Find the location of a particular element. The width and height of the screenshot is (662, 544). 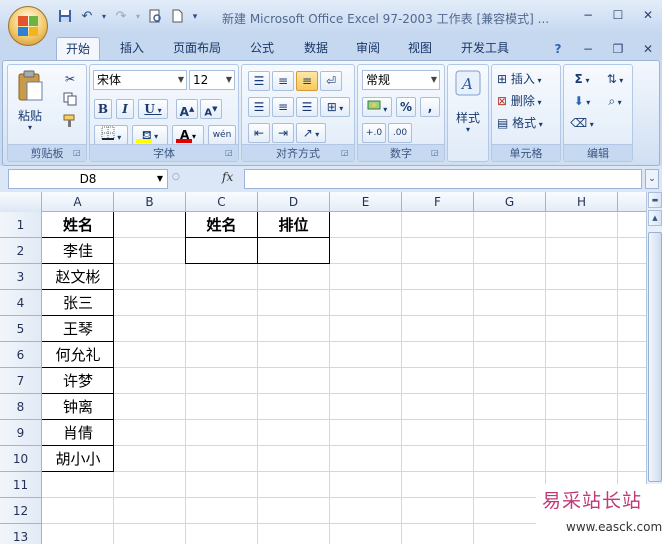

row-header-6: 6 is located at coordinates (21, 355).